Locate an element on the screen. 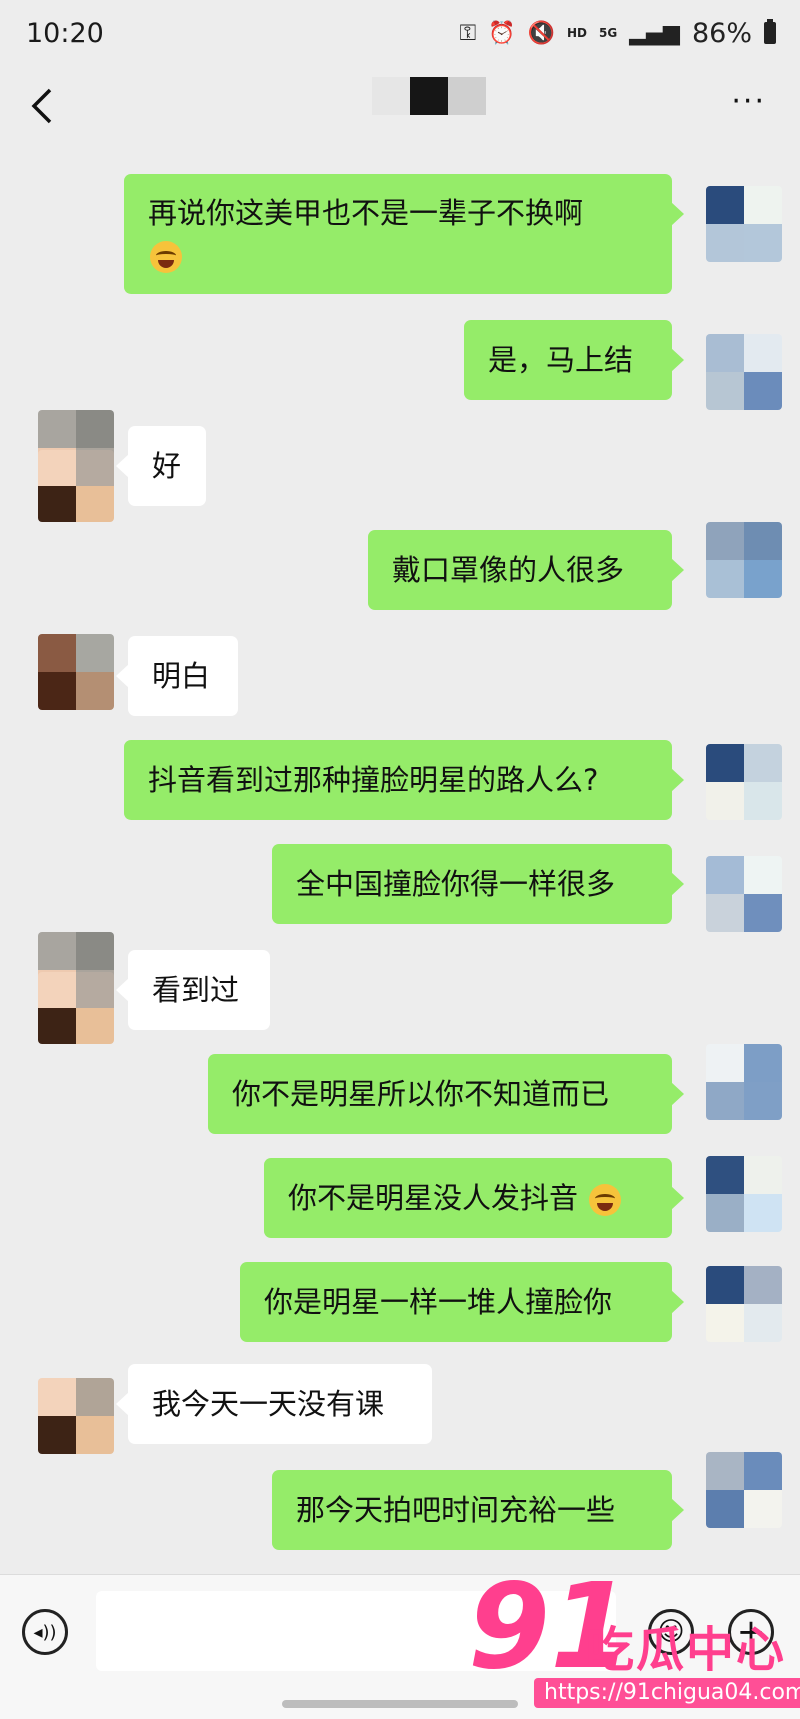  message-text: 明白 is located at coordinates (181, 676).